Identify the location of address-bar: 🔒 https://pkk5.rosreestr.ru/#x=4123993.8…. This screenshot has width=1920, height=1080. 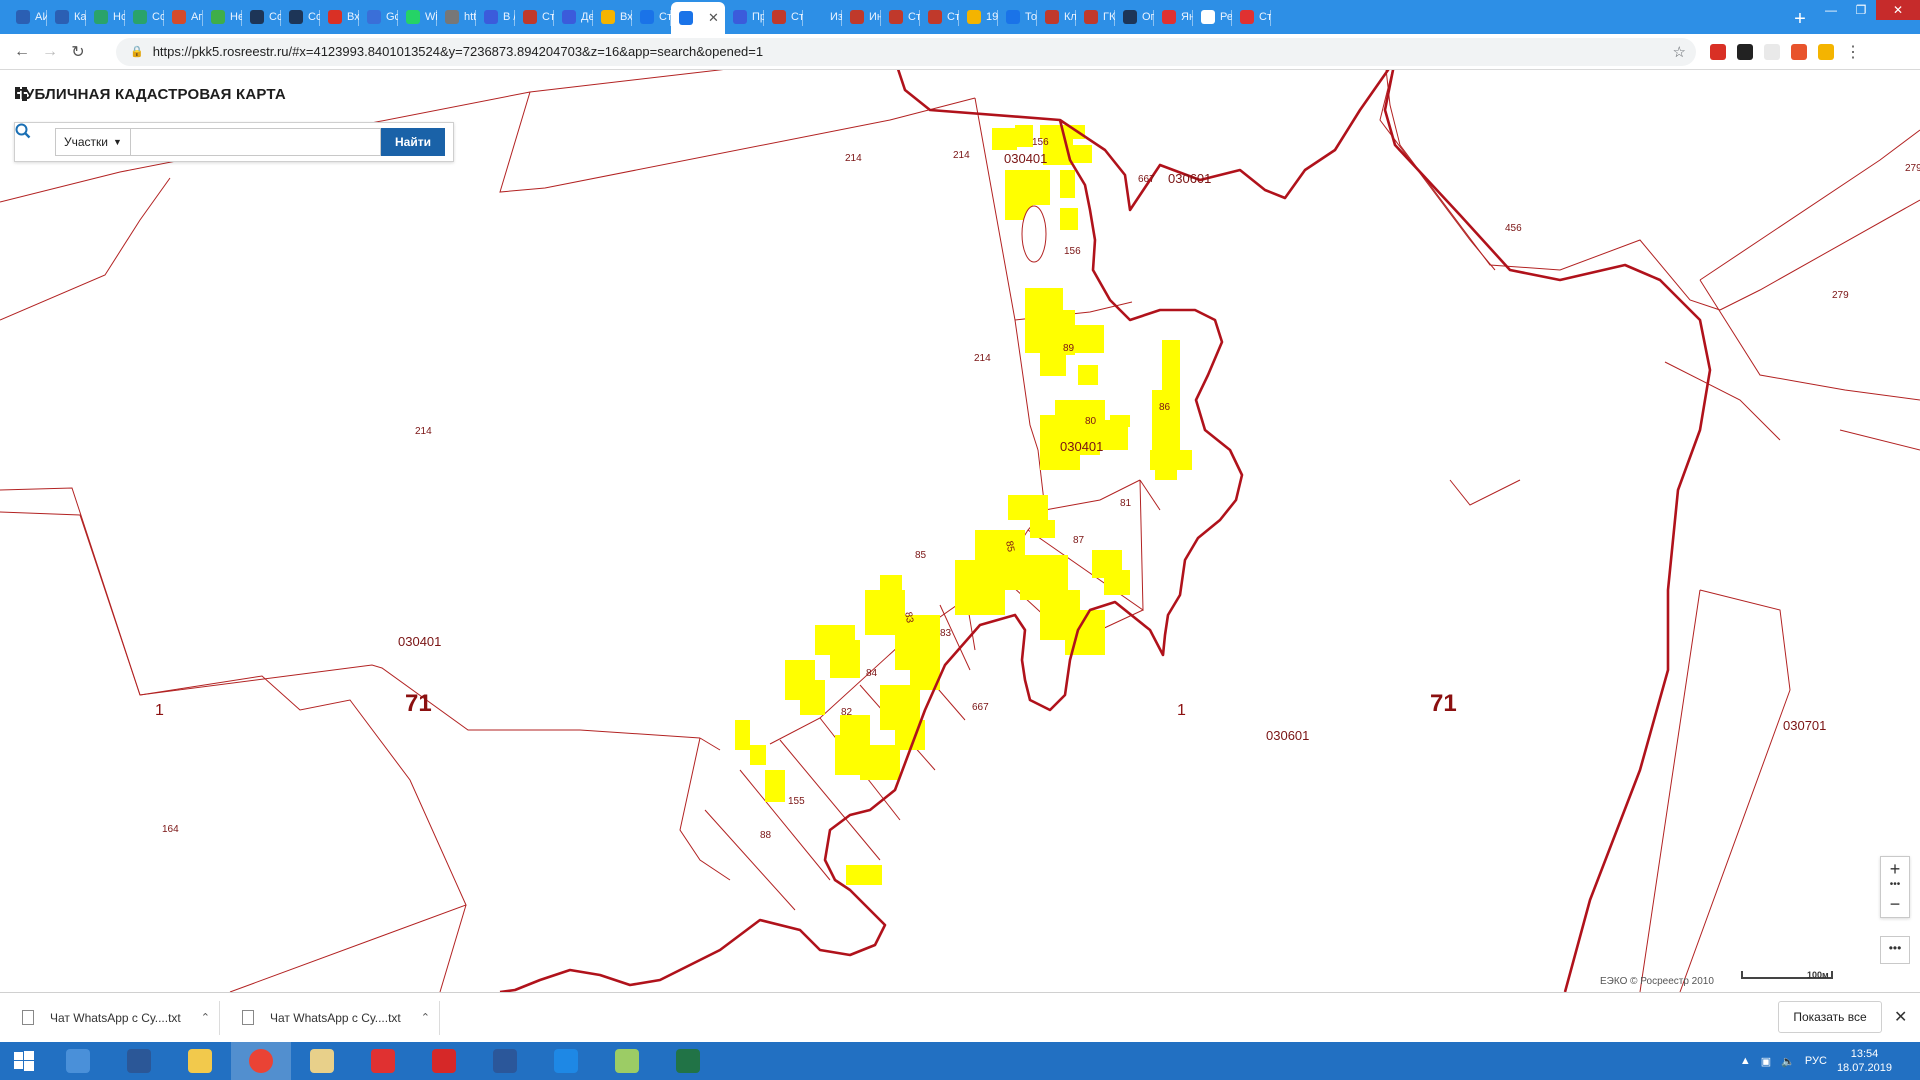
(906, 51).